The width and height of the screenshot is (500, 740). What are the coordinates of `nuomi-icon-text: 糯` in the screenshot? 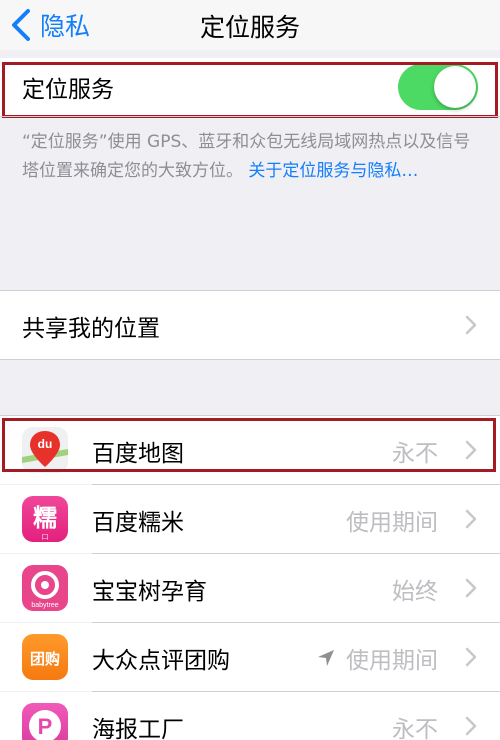 It's located at (45, 518).